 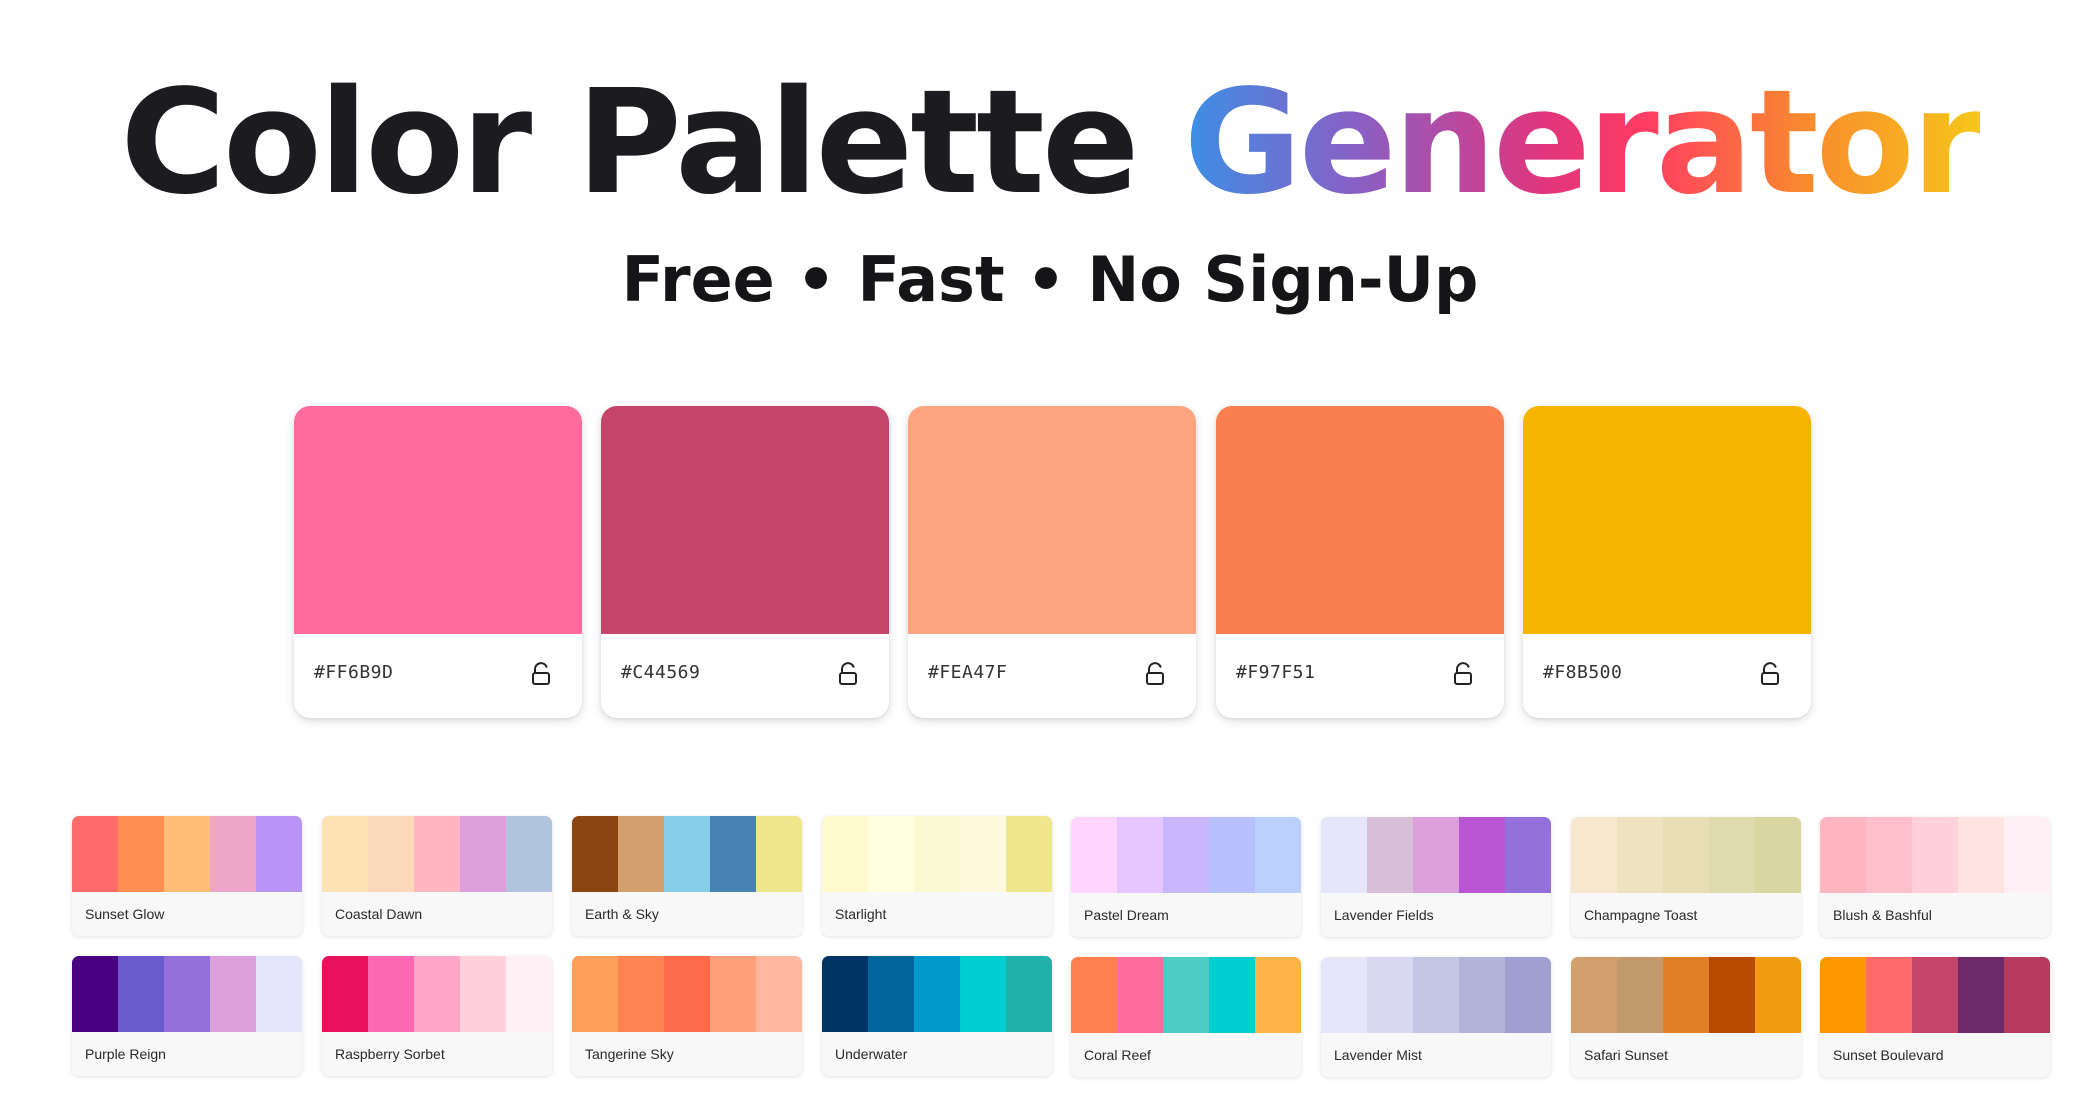 I want to click on swatch-hex-code: #C44569, so click(x=660, y=672).